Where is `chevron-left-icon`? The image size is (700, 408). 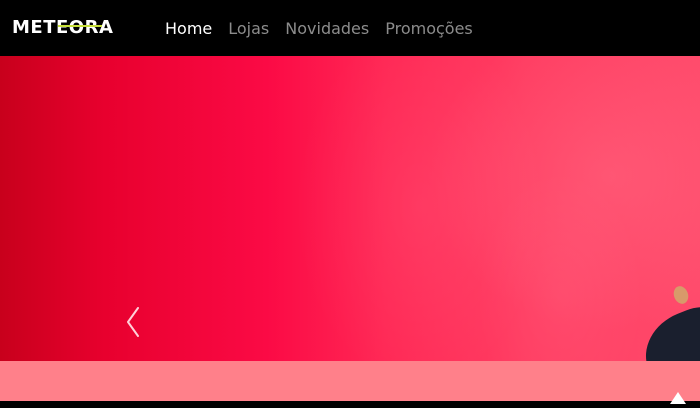
chevron-left-icon is located at coordinates (133, 322).